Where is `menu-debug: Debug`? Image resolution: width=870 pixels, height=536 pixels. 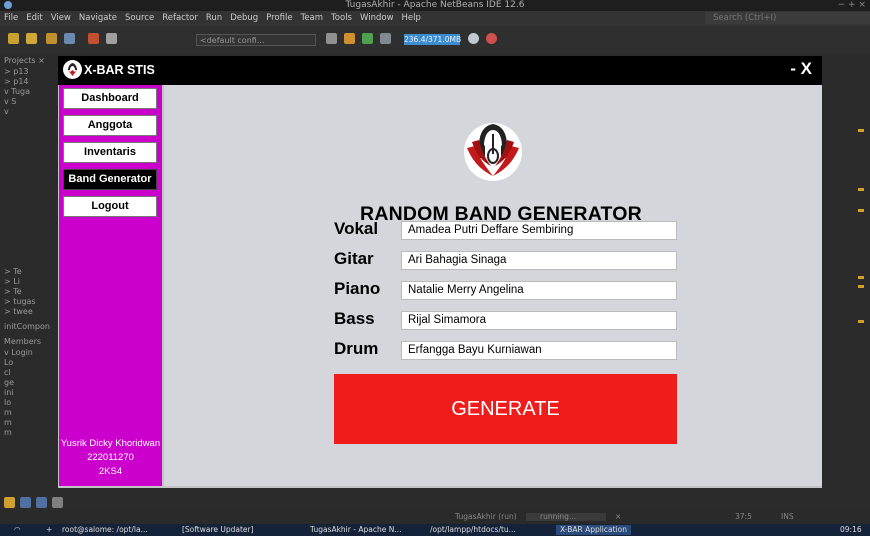 menu-debug: Debug is located at coordinates (244, 18).